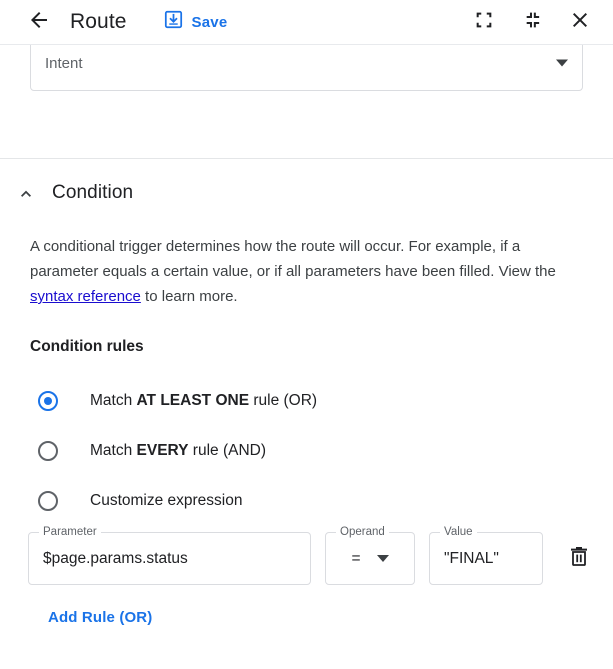 The width and height of the screenshot is (613, 669). Describe the element at coordinates (306, 22) in the screenshot. I see `app-header: Route Save` at that location.